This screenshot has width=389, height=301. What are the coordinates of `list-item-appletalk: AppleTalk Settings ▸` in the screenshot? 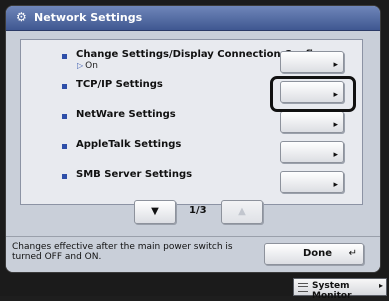 It's located at (191, 149).